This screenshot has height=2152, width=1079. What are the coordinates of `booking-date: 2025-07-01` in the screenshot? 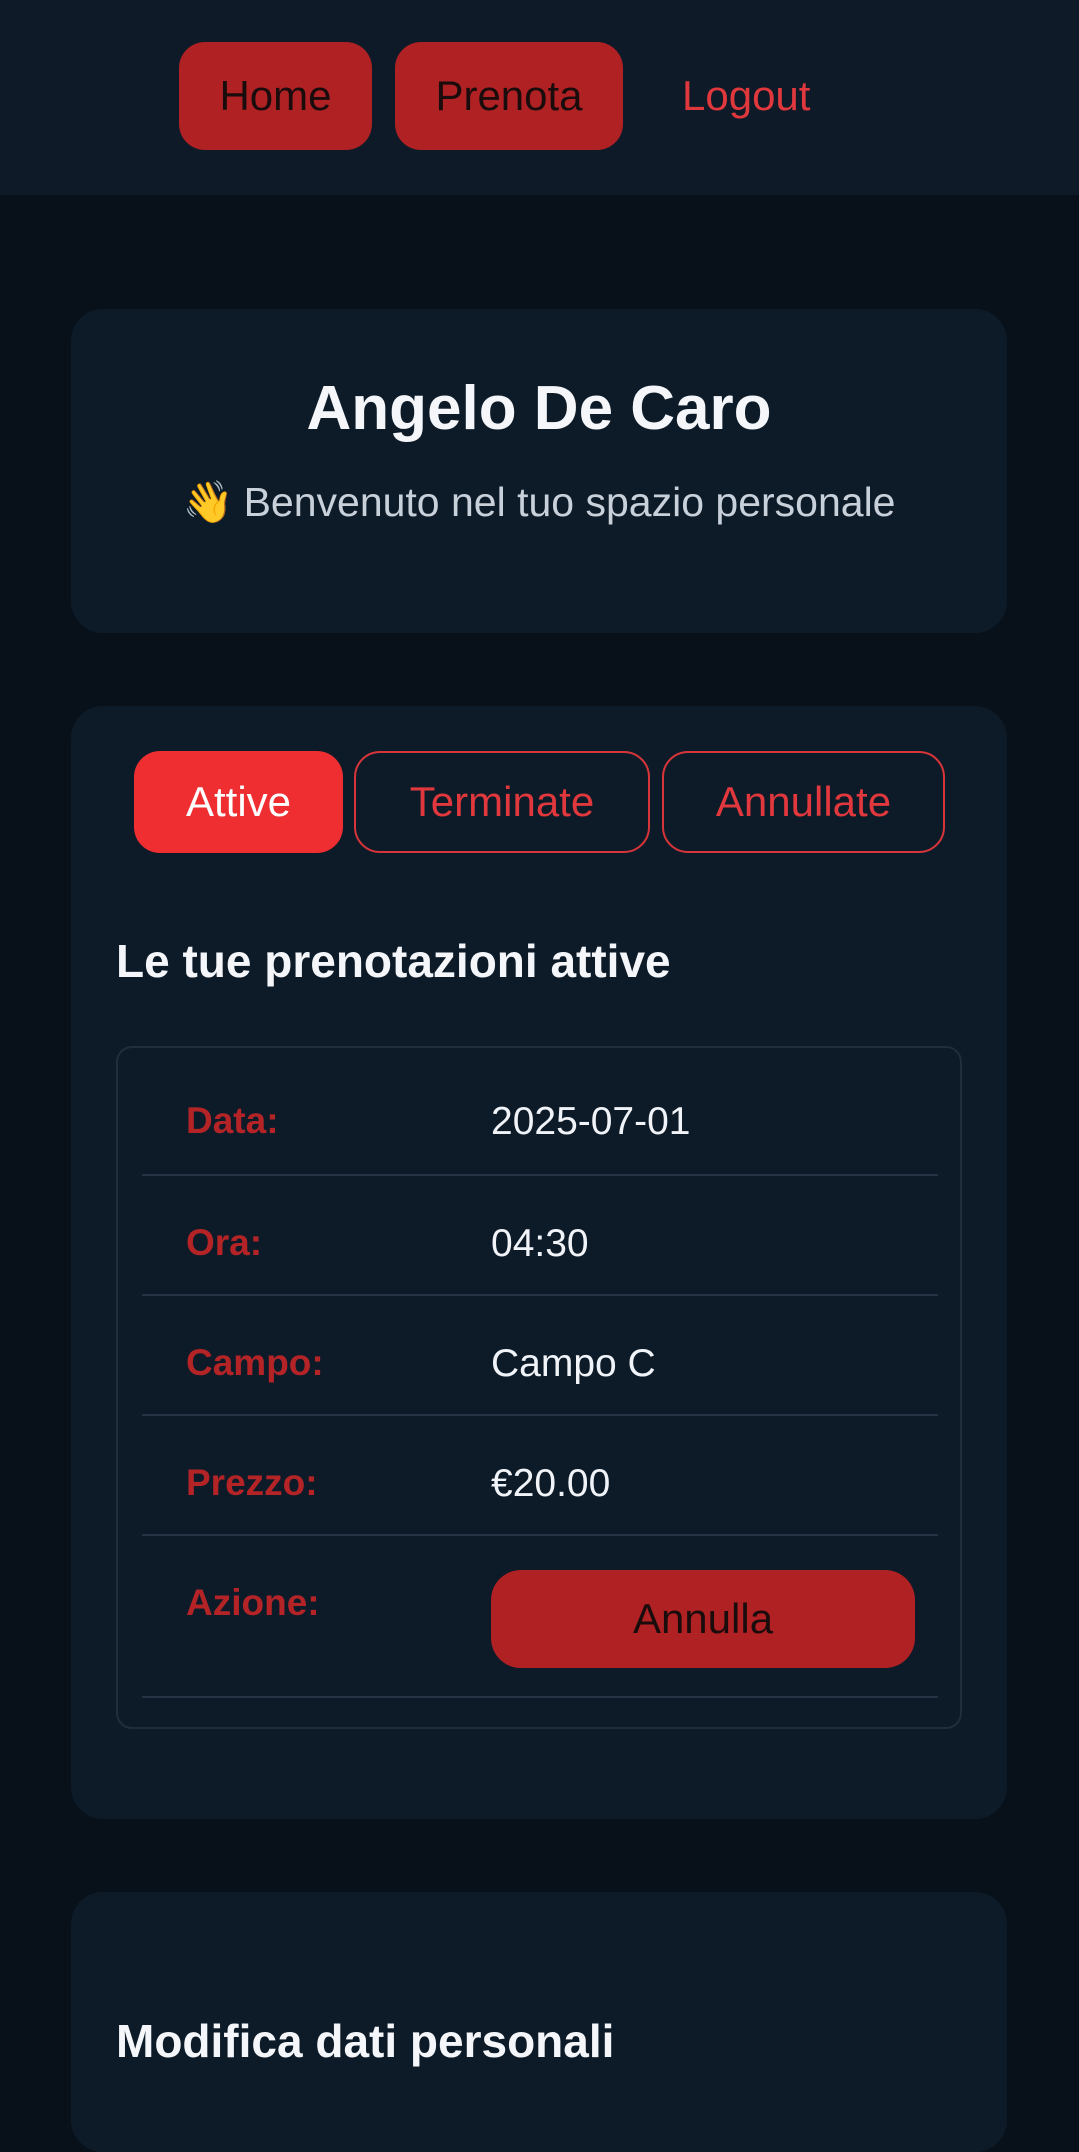 It's located at (591, 1121).